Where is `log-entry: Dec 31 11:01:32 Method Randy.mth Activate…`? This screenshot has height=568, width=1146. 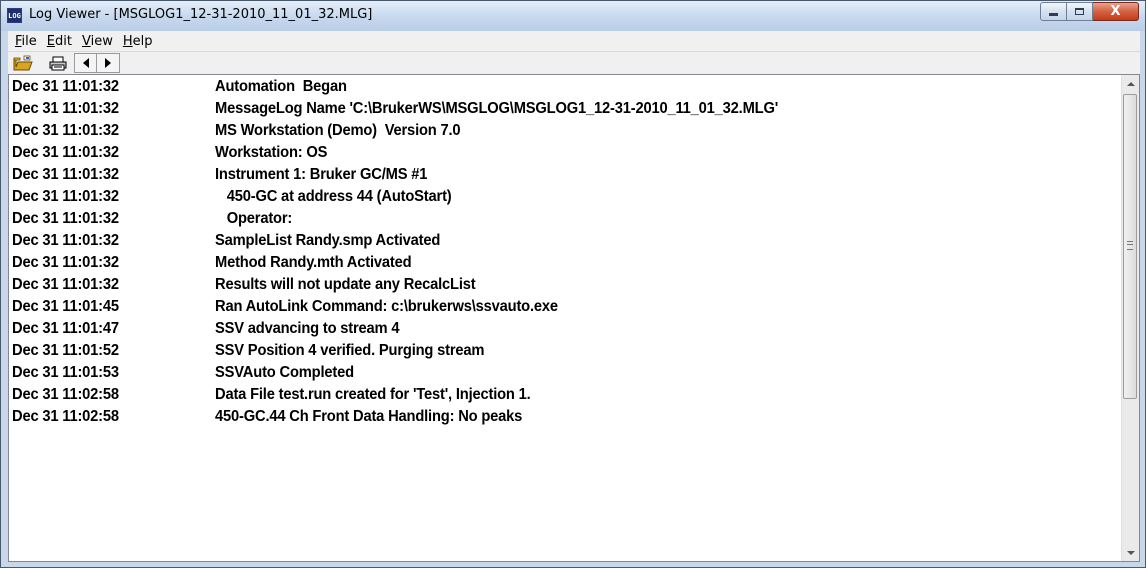
log-entry: Dec 31 11:01:32 Method Randy.mth Activate… is located at coordinates (565, 263).